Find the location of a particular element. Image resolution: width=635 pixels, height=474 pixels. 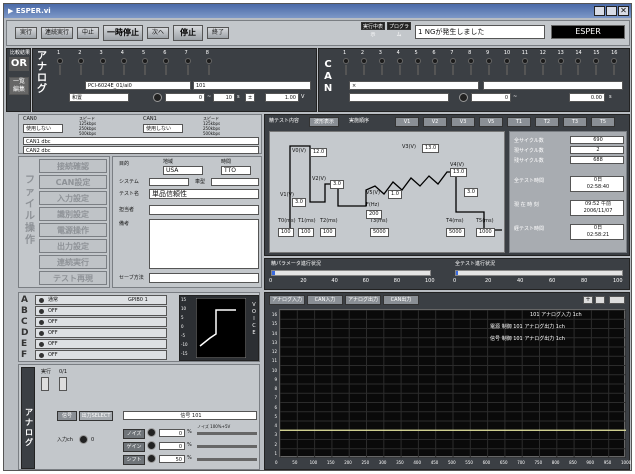

close-button: ✕ is located at coordinates (623, 11).